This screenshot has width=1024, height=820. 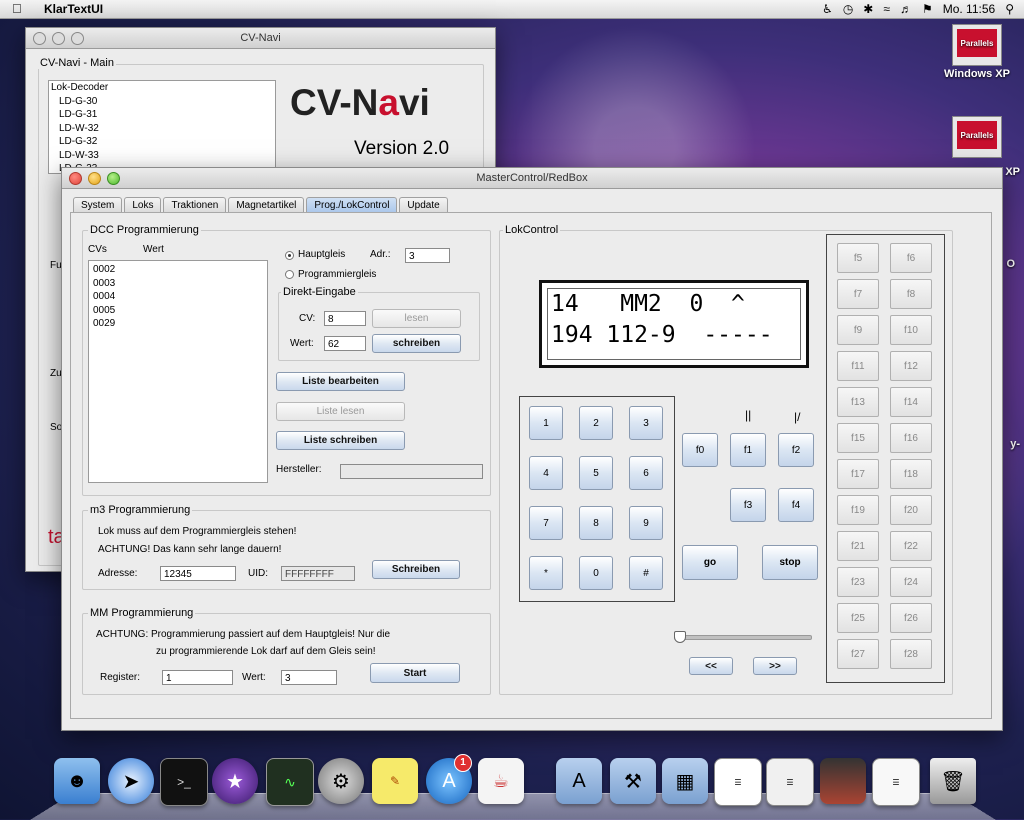 What do you see at coordinates (858, 582) in the screenshot?
I see `f23-button: f23` at bounding box center [858, 582].